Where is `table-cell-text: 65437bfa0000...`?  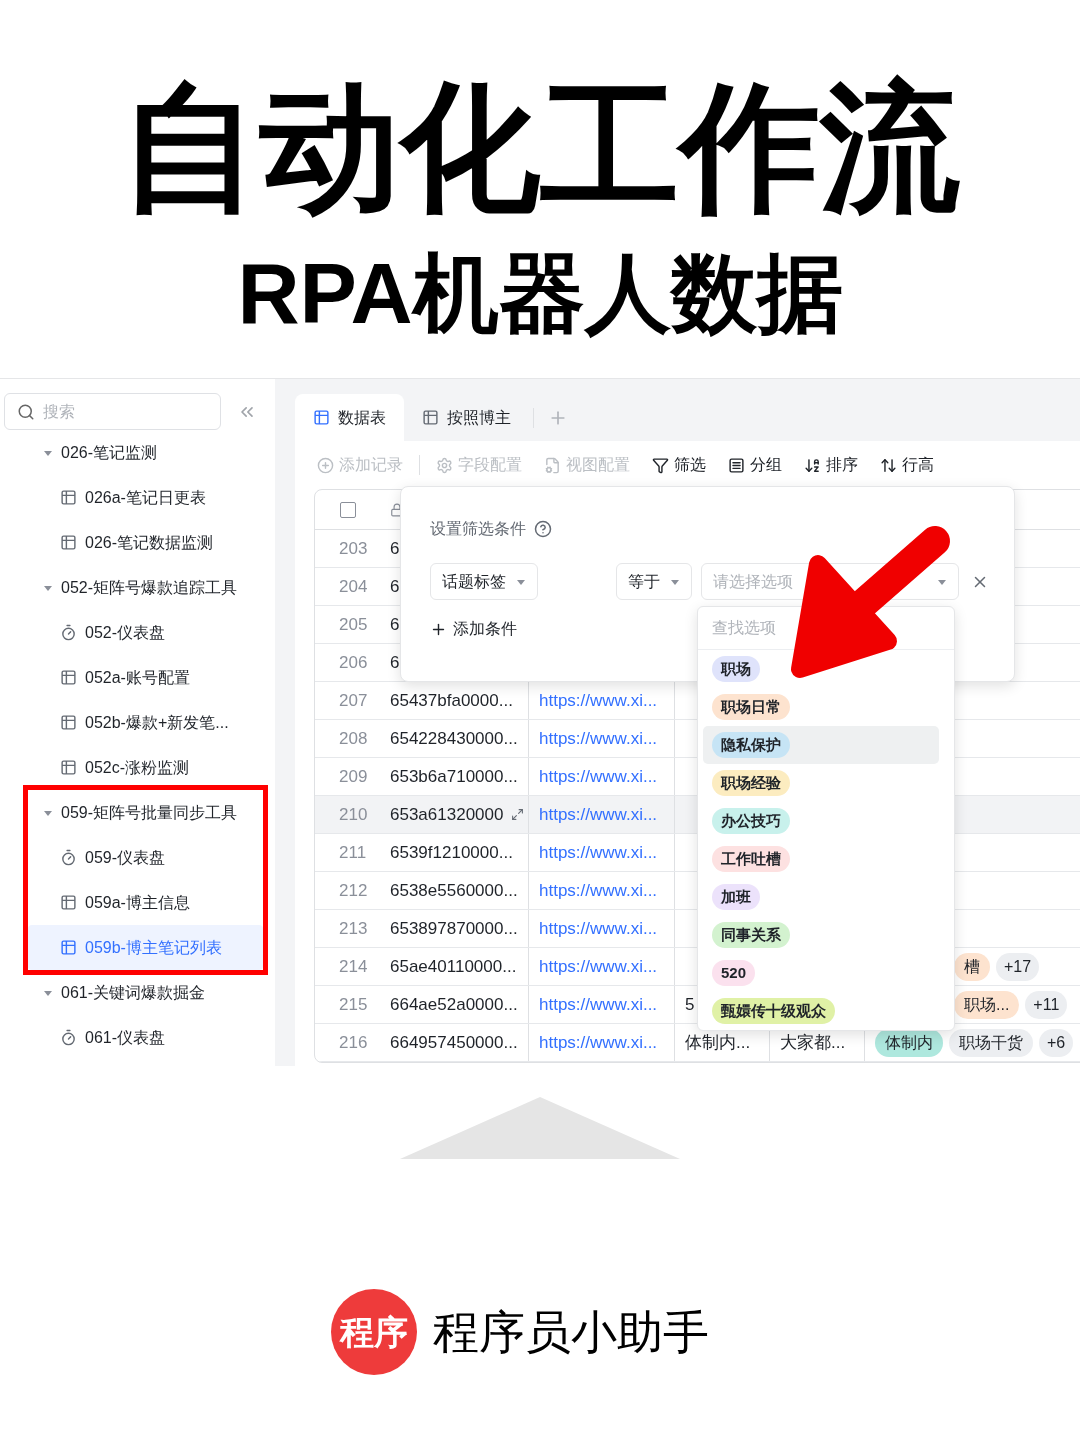 table-cell-text: 65437bfa0000... is located at coordinates (451, 700).